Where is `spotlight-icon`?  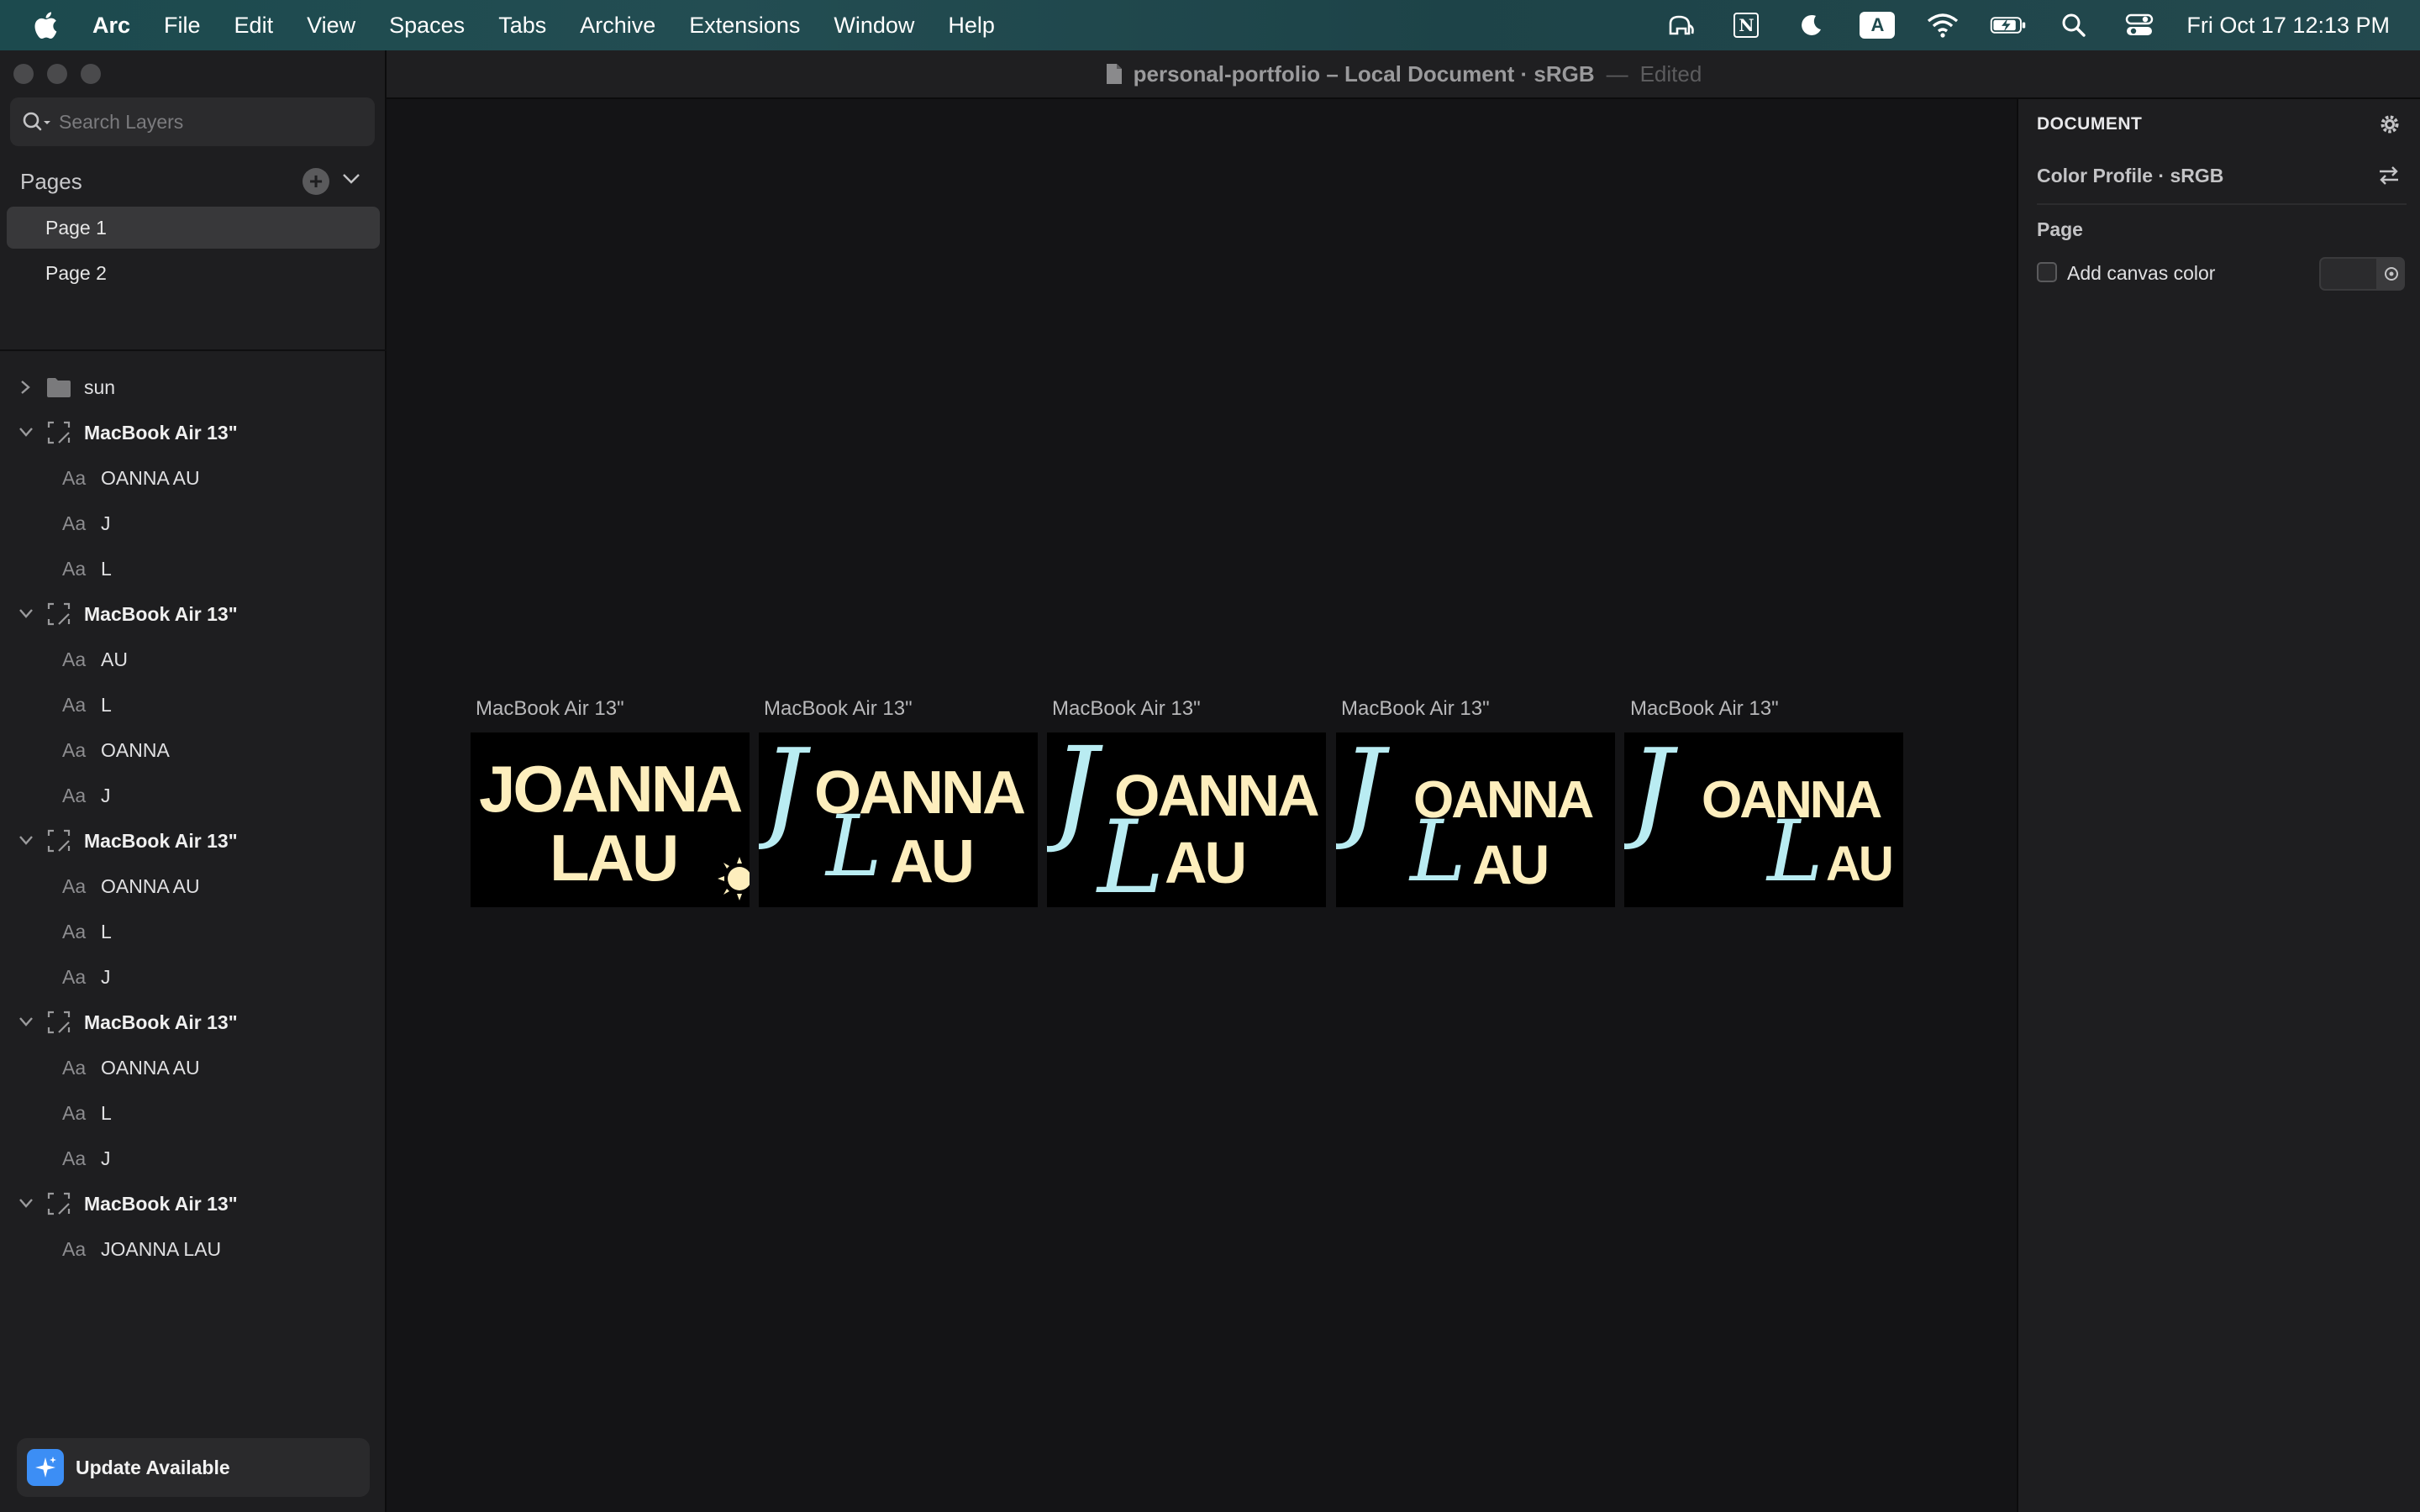
spotlight-icon is located at coordinates (2073, 25).